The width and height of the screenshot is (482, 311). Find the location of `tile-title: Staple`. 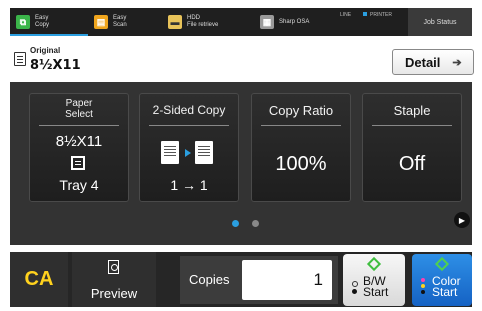

tile-title: Staple is located at coordinates (412, 110).